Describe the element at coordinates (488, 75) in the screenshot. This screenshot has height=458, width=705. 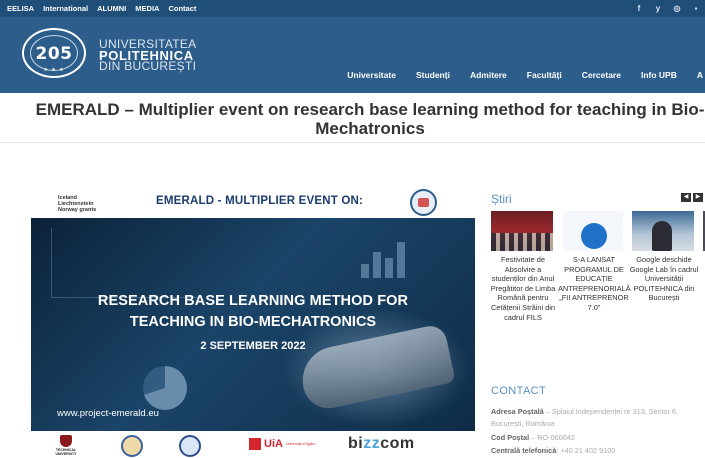
I see `nav-admitere: Admitere` at that location.